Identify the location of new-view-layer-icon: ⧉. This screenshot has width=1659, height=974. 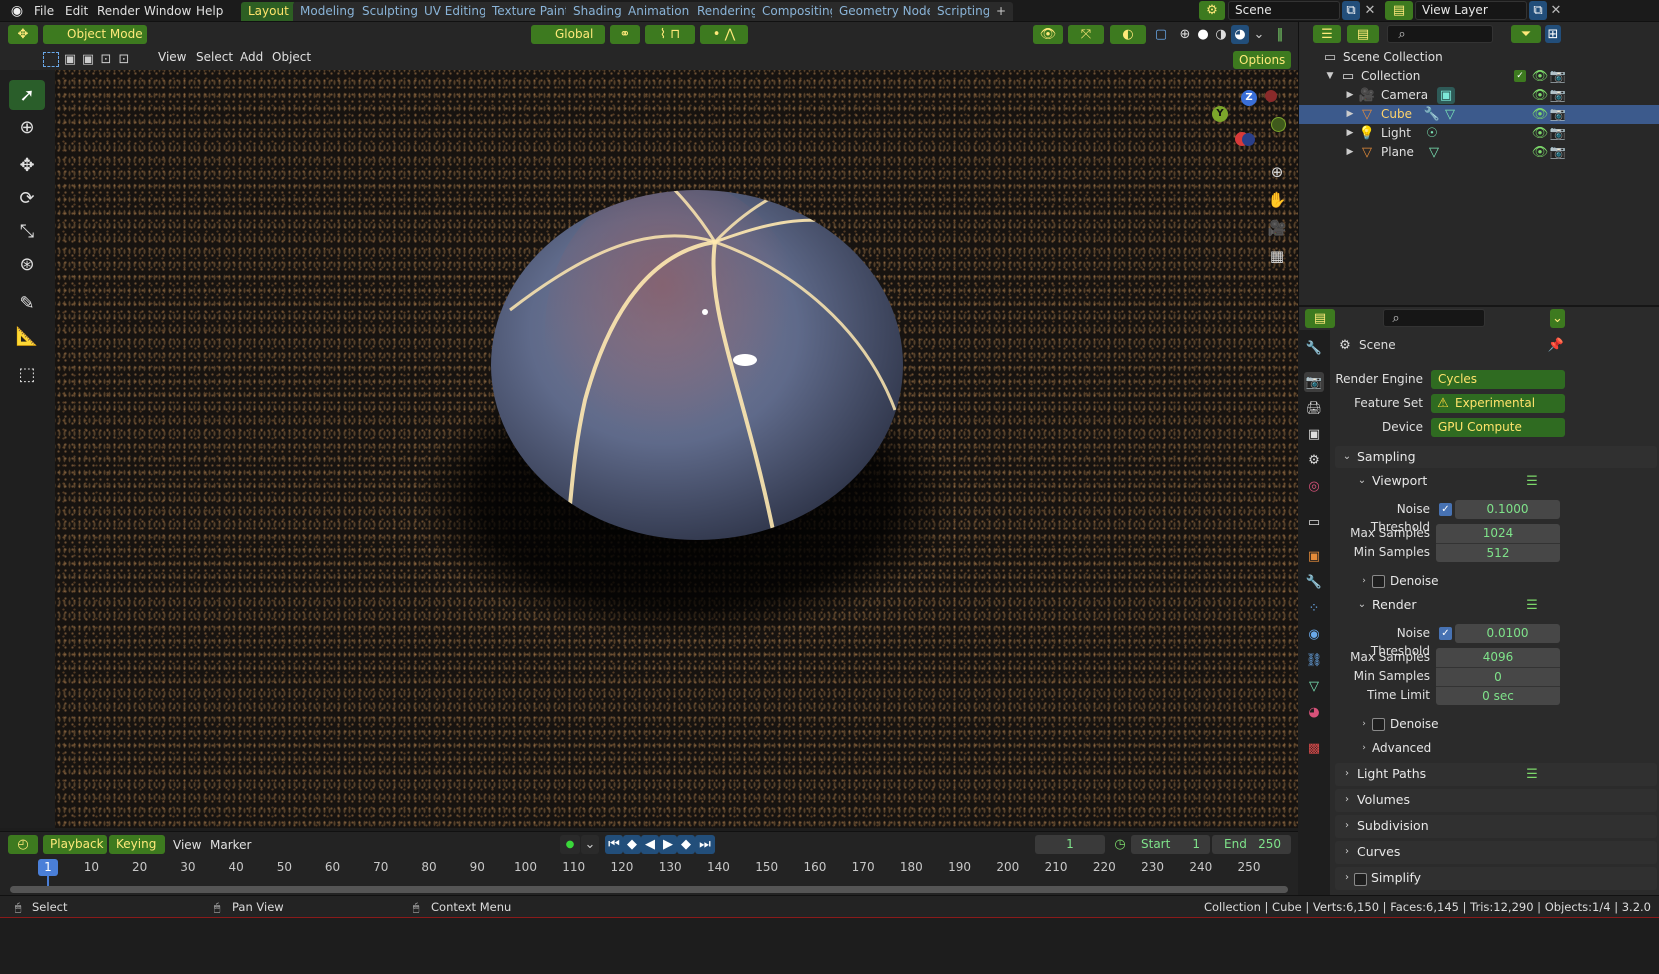
(1538, 10).